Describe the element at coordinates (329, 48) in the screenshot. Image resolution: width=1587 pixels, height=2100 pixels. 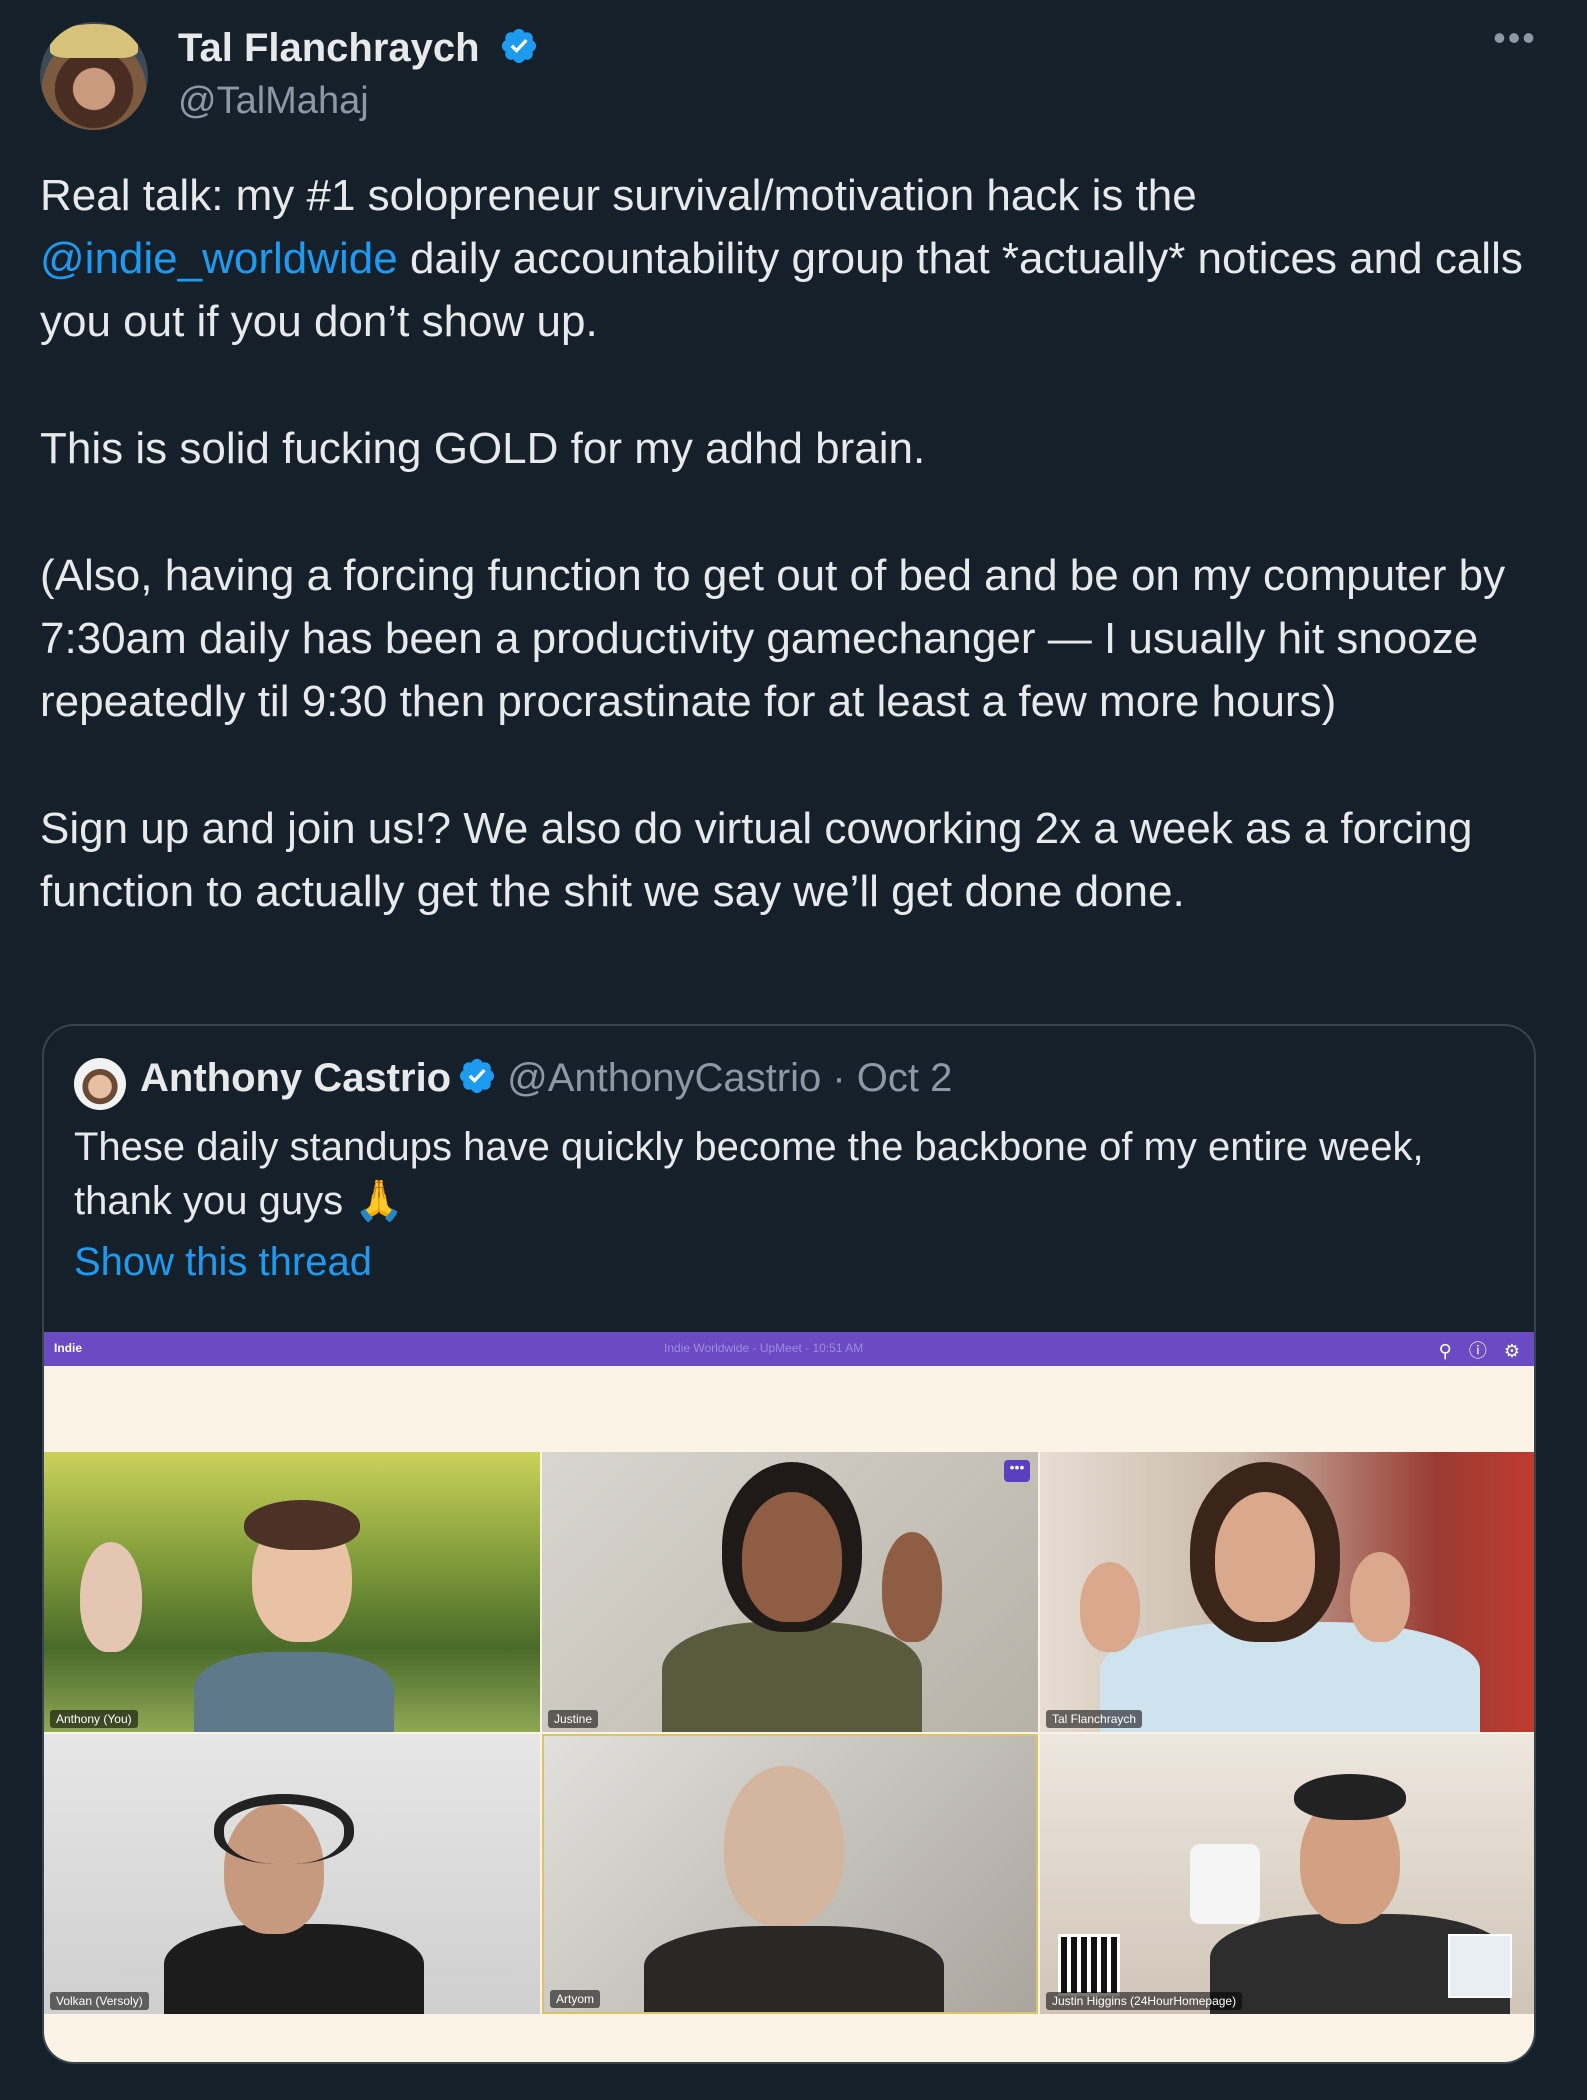
I see `author-name: Tal Flanchraych` at that location.